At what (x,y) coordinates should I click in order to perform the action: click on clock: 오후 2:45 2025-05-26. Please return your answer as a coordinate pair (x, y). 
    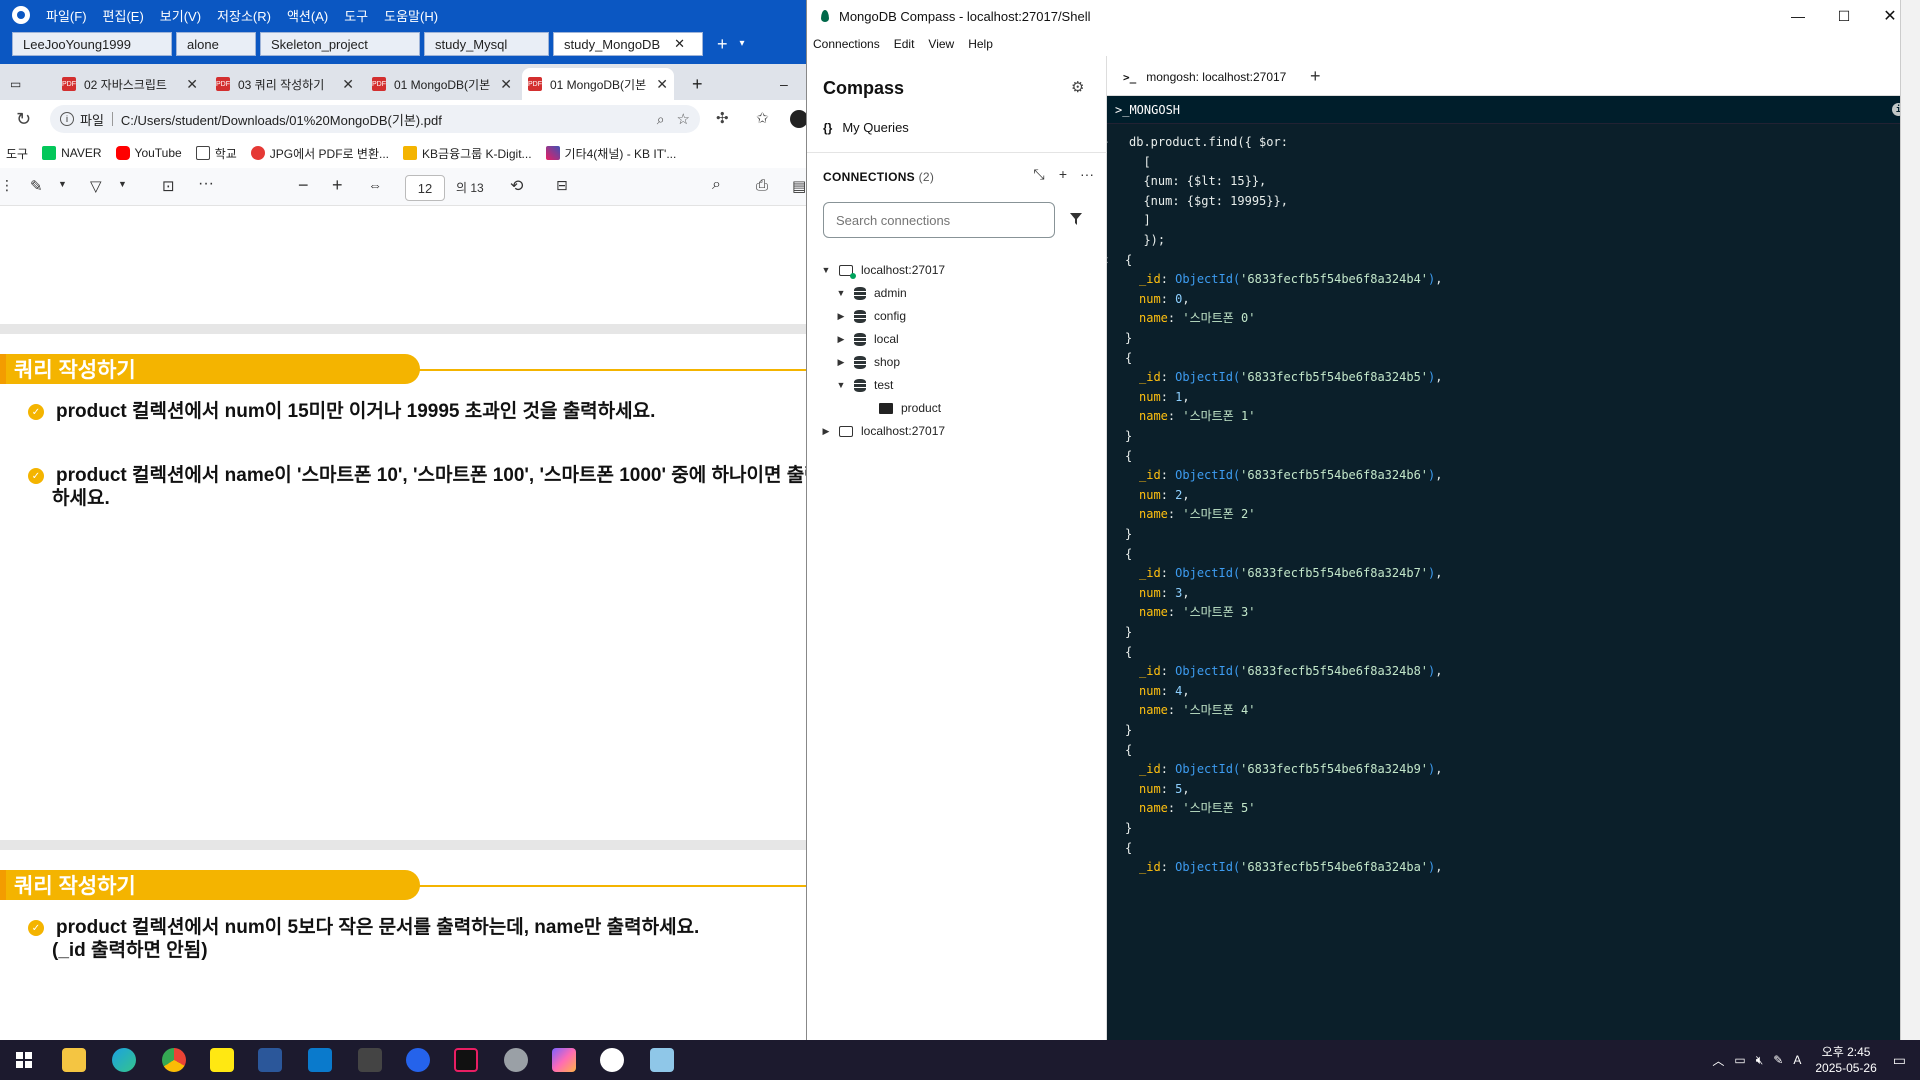
    Looking at the image, I should click on (1845, 1060).